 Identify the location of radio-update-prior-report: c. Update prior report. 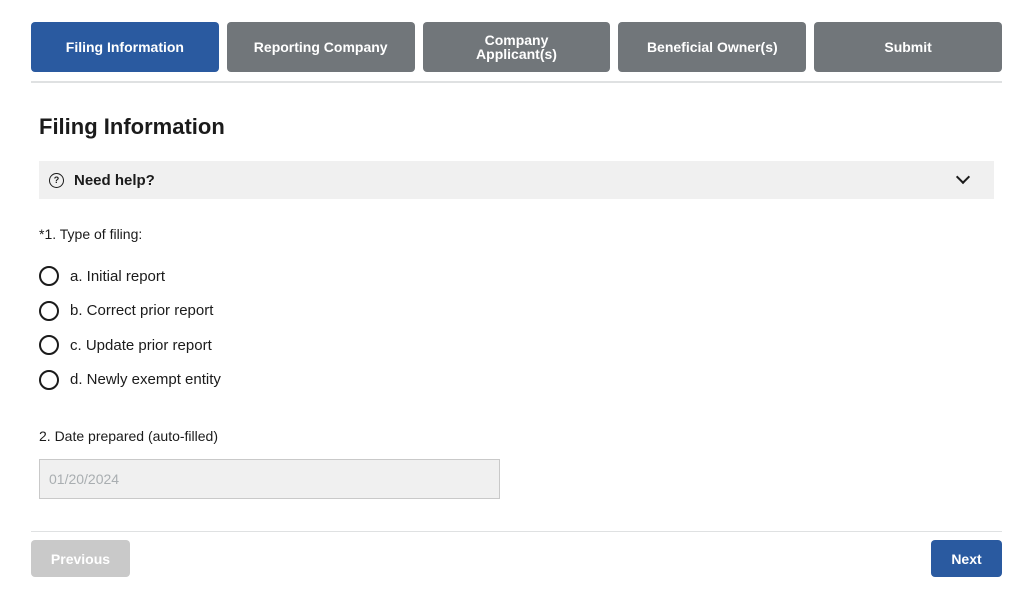
(130, 345).